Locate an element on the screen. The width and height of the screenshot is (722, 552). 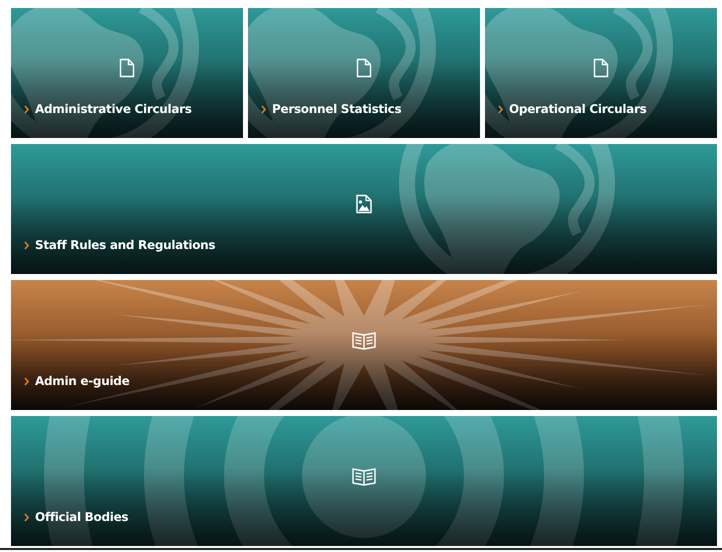
tile-link: Personnel Statistics is located at coordinates (364, 73).